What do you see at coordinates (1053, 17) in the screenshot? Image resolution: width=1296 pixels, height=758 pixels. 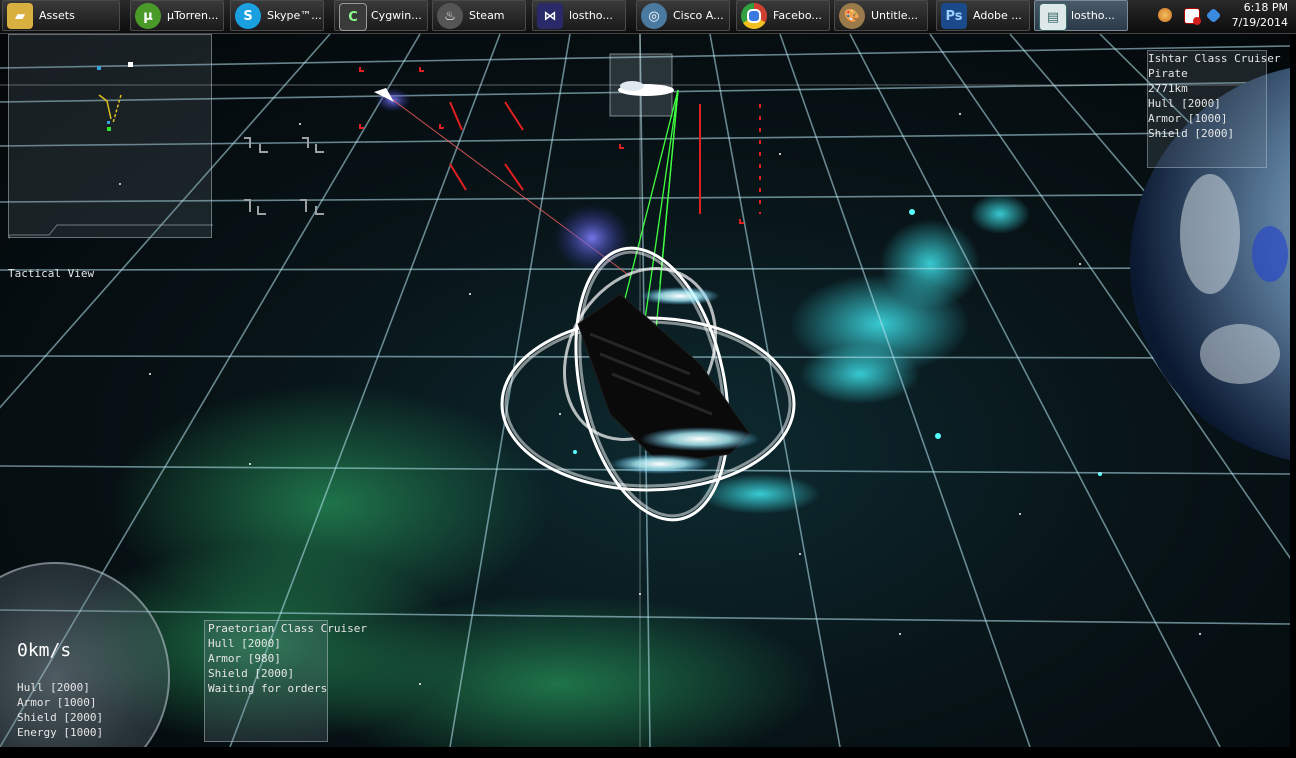 I see `game-window-icon: ▤` at bounding box center [1053, 17].